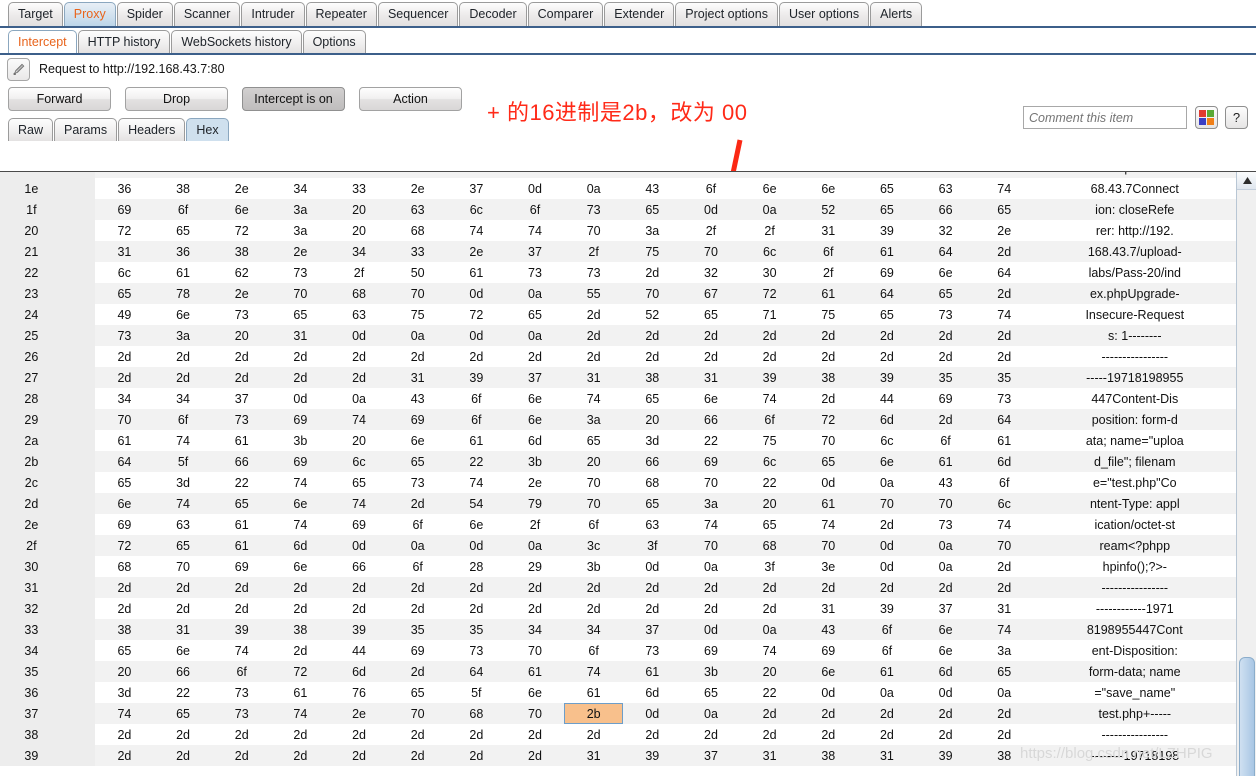 This screenshot has height=776, width=1256. Describe the element at coordinates (1004, 419) in the screenshot. I see `hex-byte: 64` at that location.